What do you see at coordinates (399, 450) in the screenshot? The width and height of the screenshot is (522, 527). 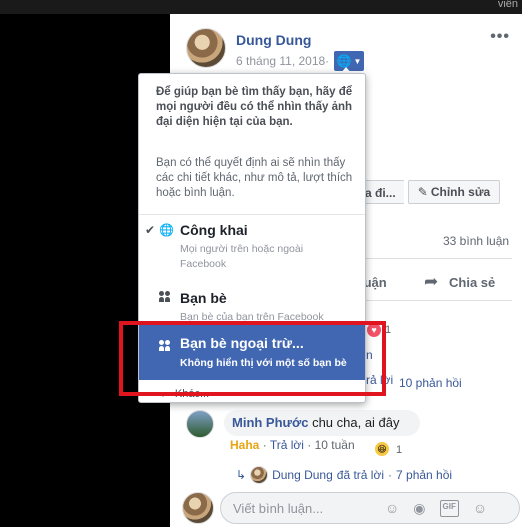 I see `emoji-count: 1` at bounding box center [399, 450].